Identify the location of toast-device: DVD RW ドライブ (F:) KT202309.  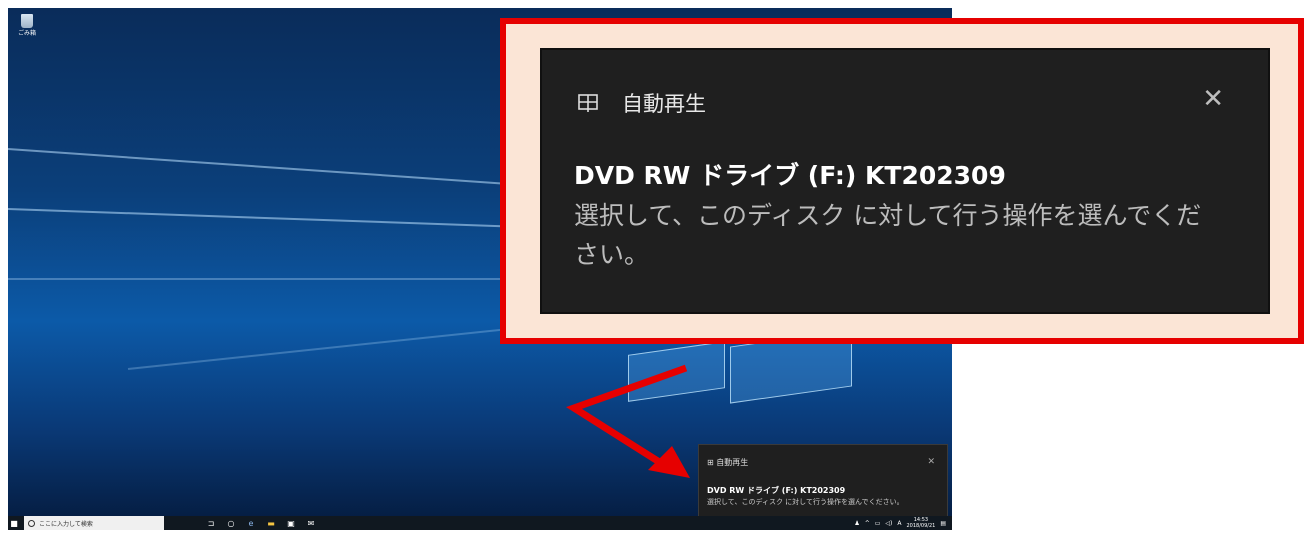
(790, 175).